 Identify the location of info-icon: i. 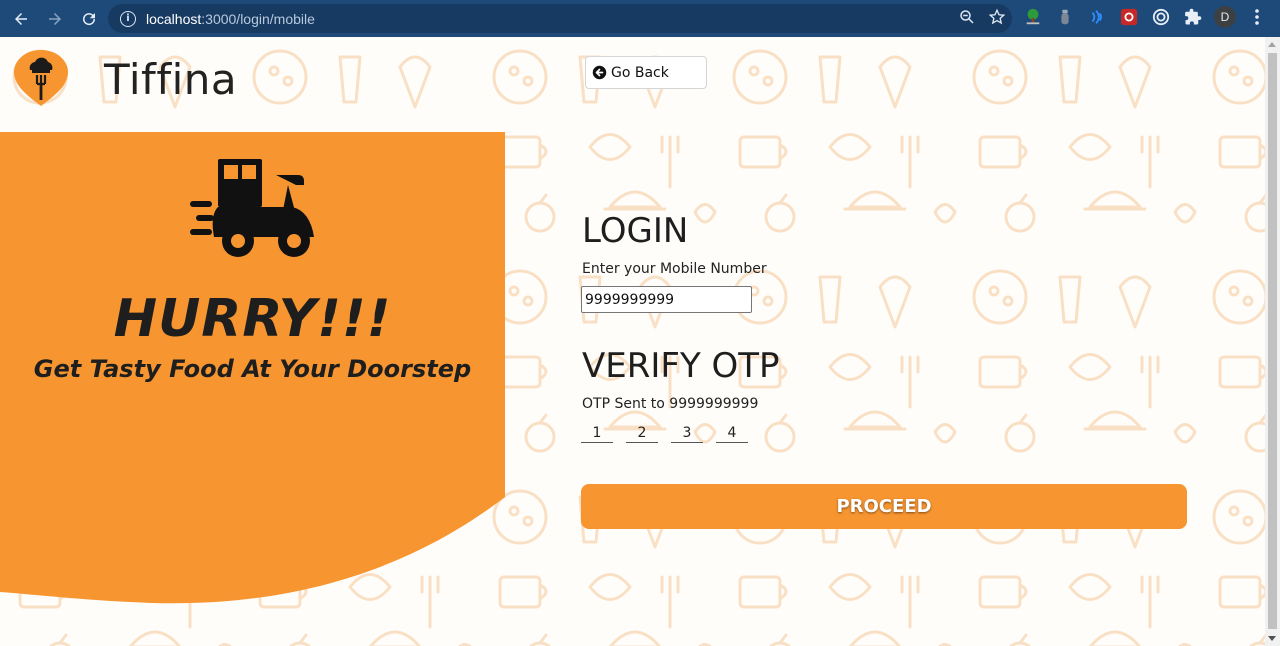
(128, 18).